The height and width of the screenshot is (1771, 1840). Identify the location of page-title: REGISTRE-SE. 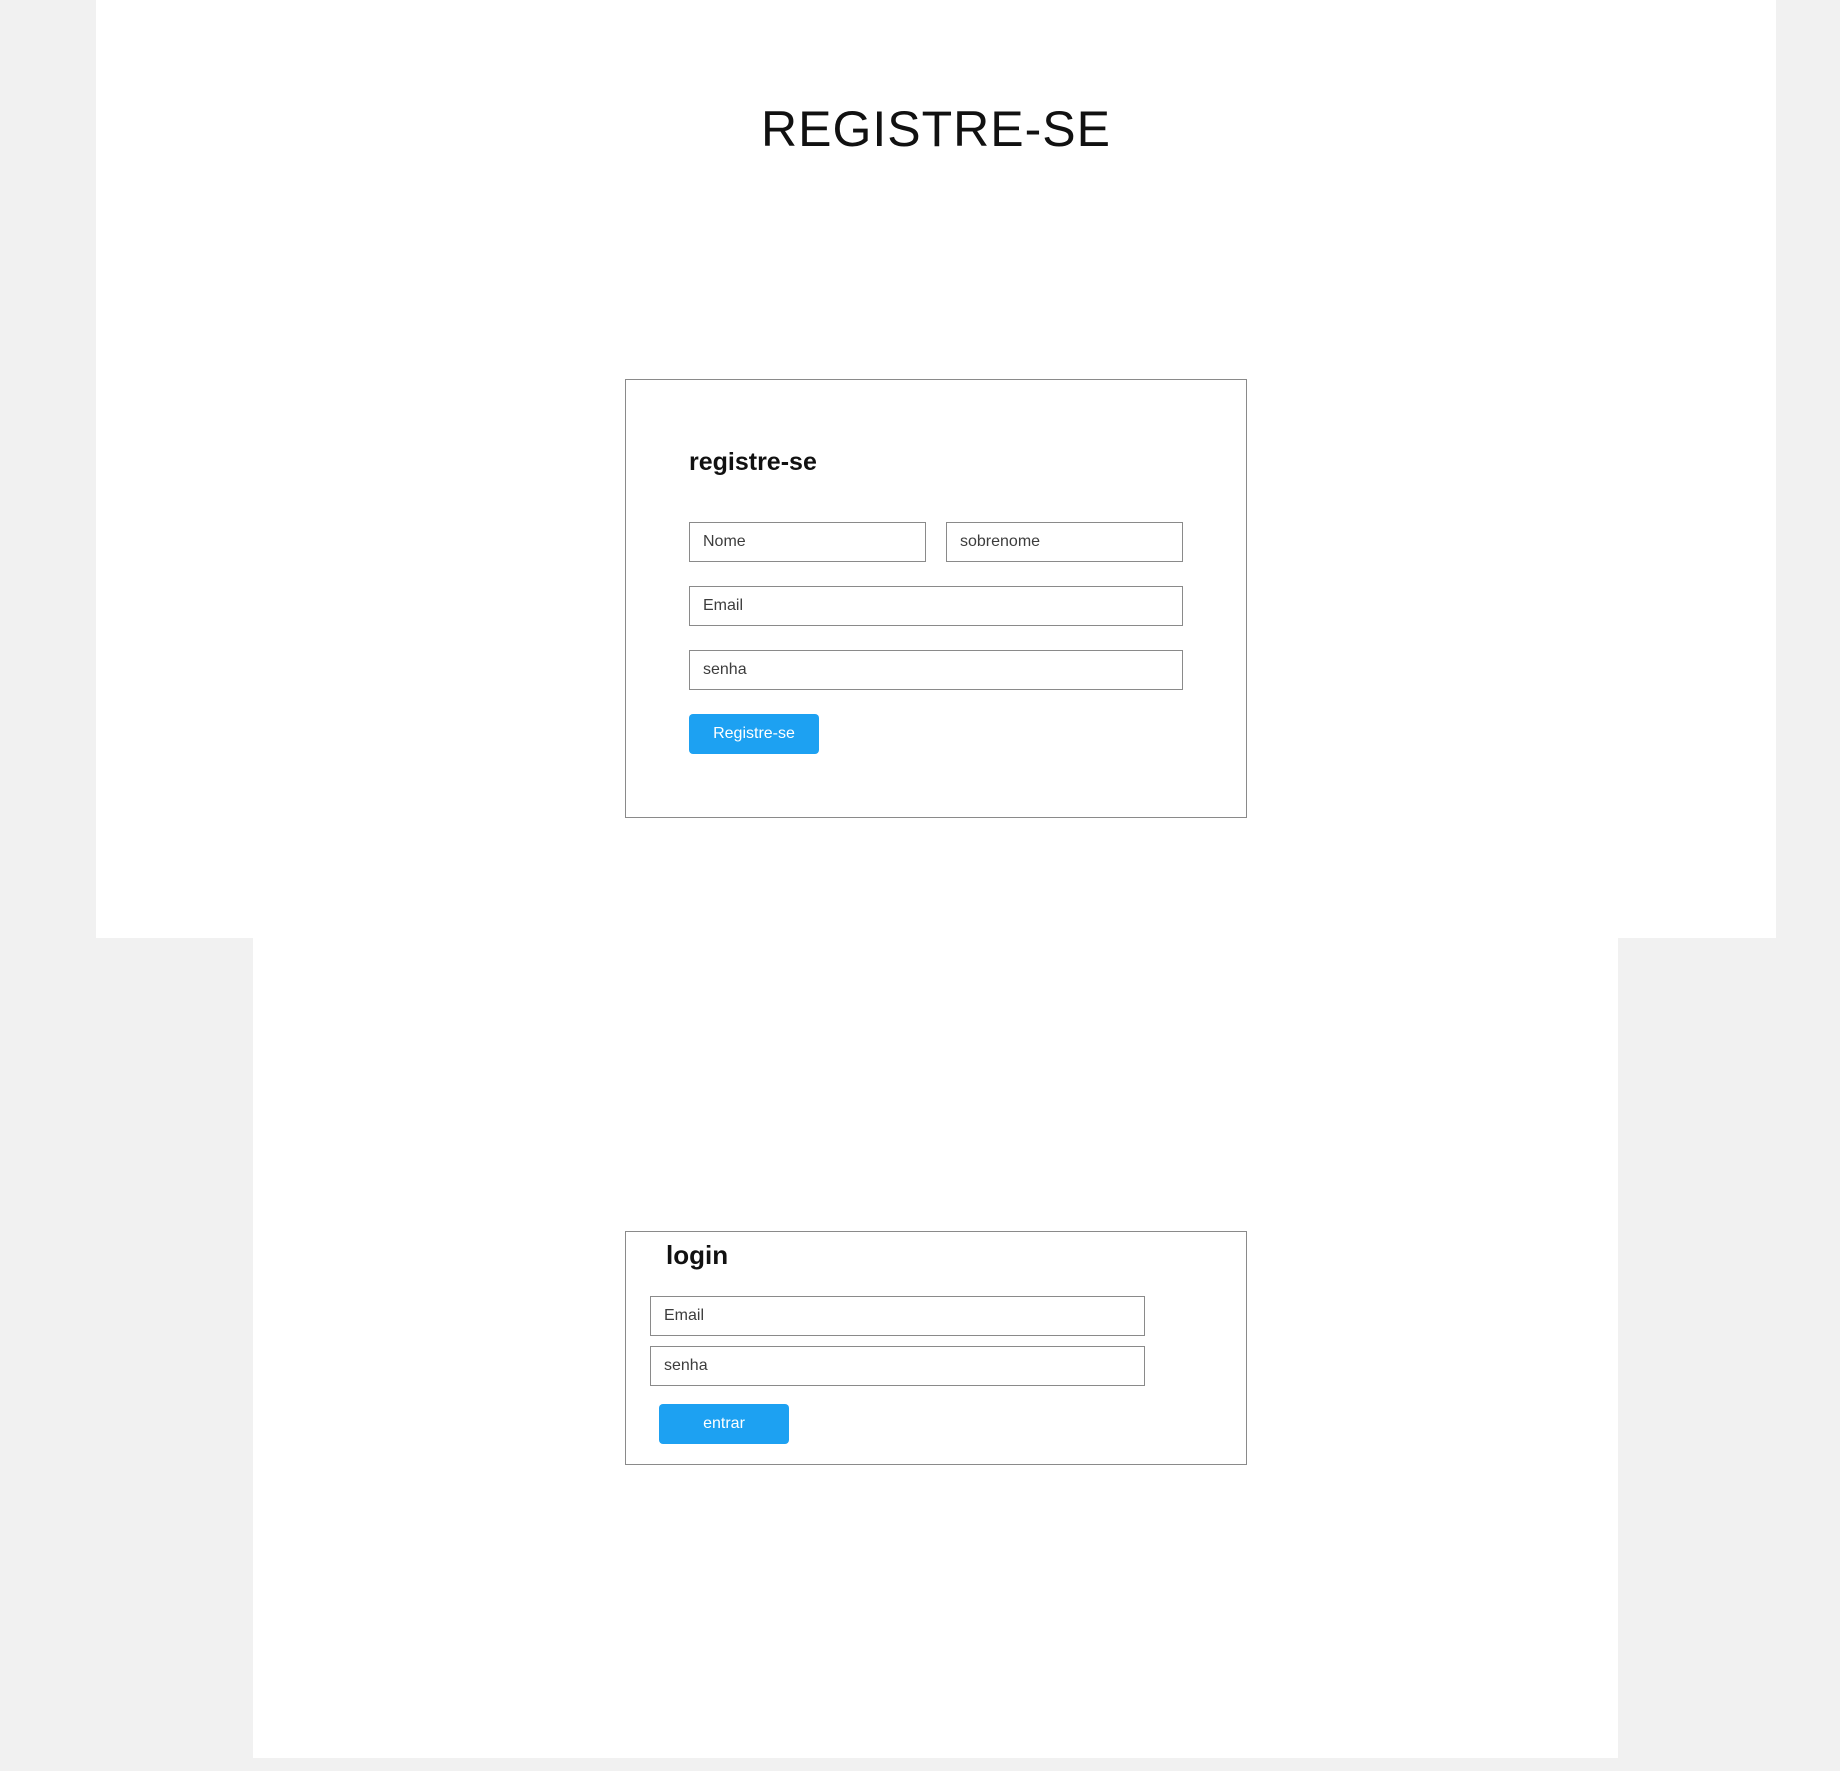
(936, 129).